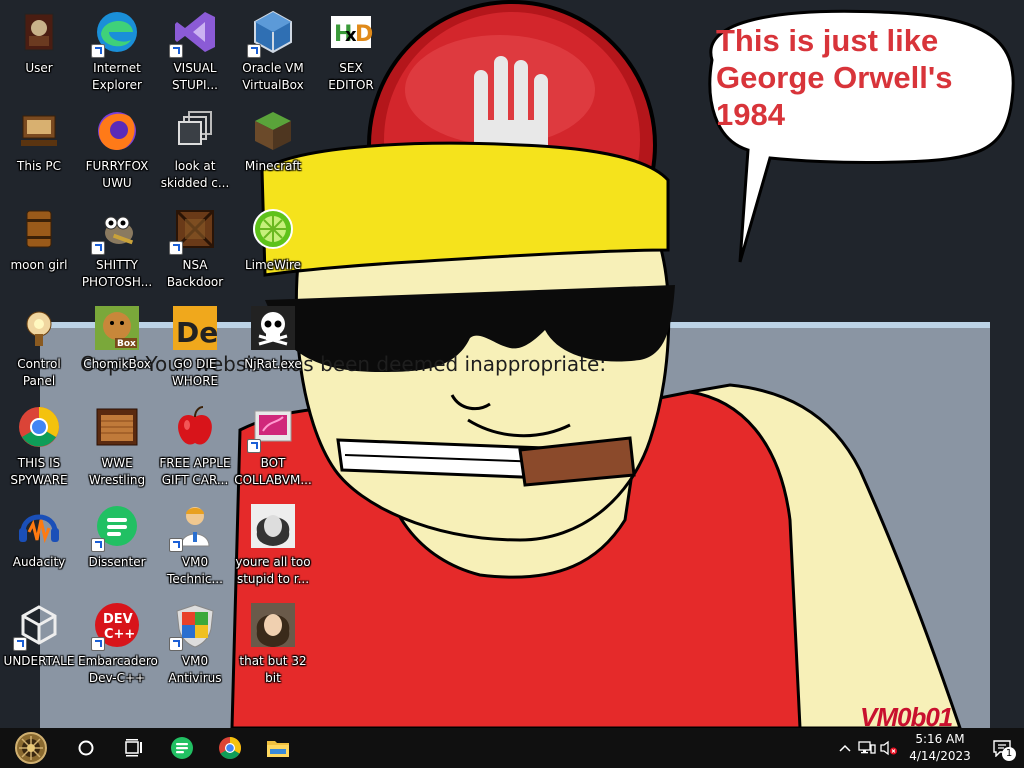 The image size is (1024, 768). I want to click on visual-studio-icon, so click(194, 33).